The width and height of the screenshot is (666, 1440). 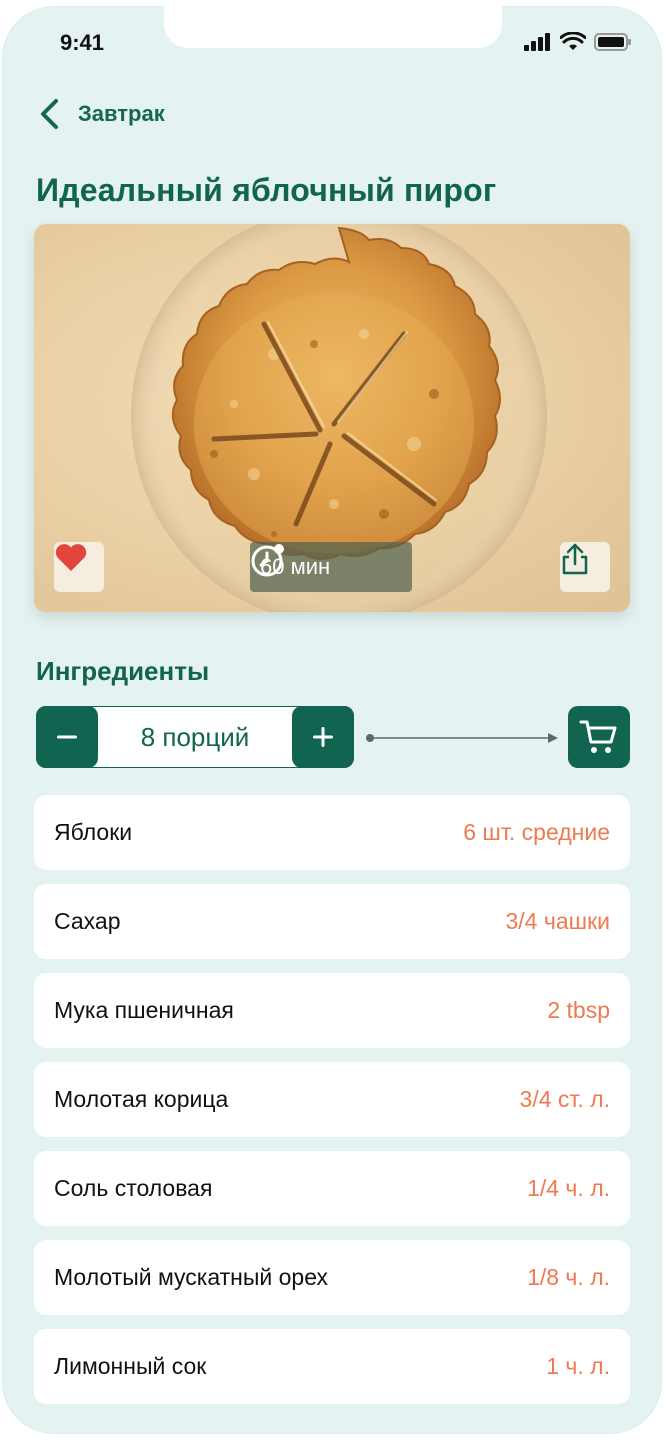 What do you see at coordinates (578, 1010) in the screenshot?
I see `ingredient-quantity: 2 tbsp` at bounding box center [578, 1010].